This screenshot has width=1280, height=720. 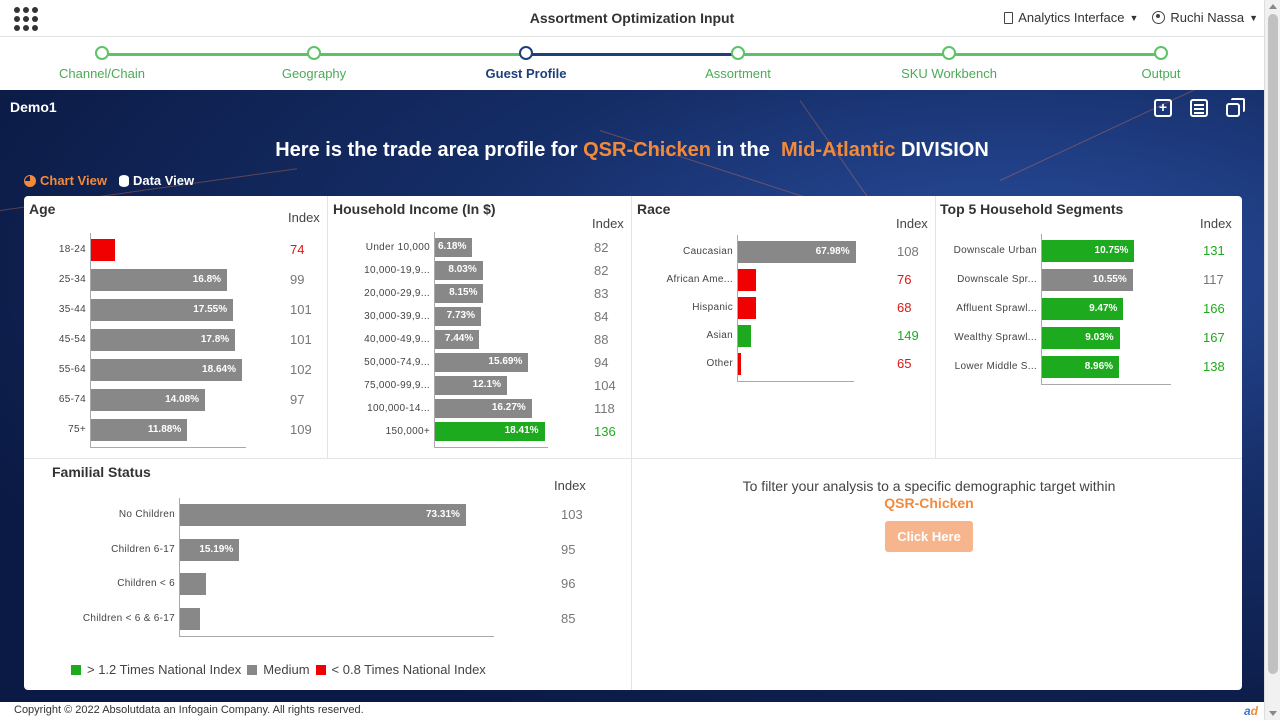 What do you see at coordinates (148, 400) in the screenshot?
I see `age-bar: 14.08%` at bounding box center [148, 400].